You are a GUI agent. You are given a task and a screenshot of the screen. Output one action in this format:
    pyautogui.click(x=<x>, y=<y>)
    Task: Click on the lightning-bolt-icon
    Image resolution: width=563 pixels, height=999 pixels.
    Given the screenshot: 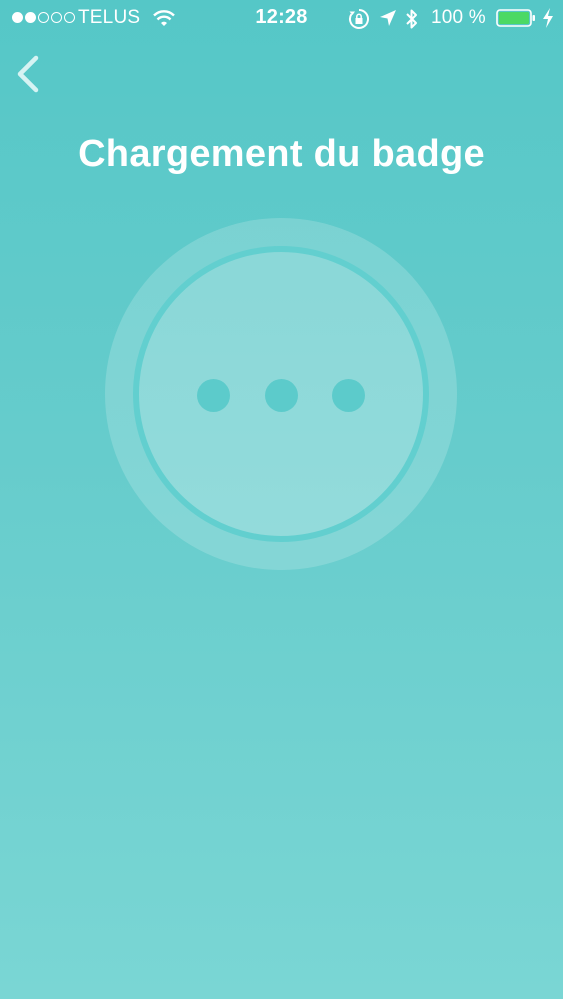 What is the action you would take?
    pyautogui.click(x=548, y=18)
    